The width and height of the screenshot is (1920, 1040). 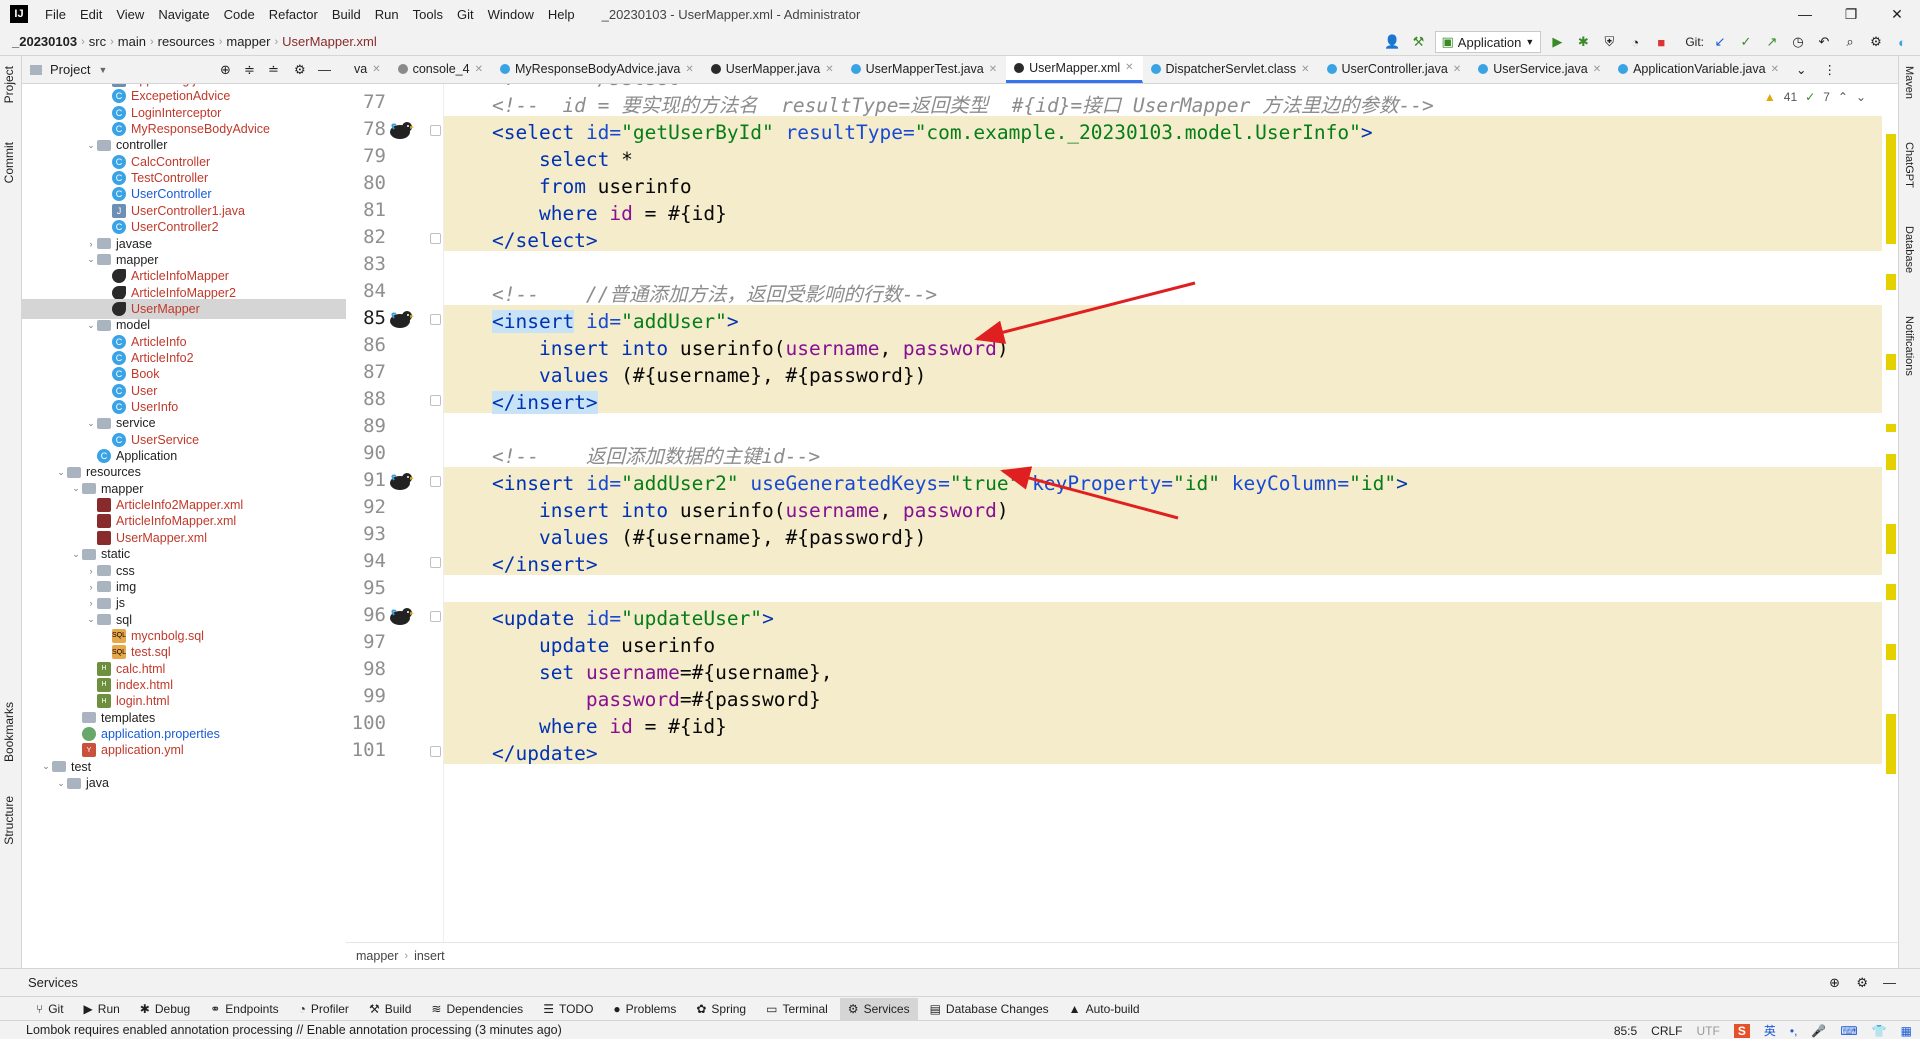 I want to click on menu-item-view: View, so click(x=130, y=14).